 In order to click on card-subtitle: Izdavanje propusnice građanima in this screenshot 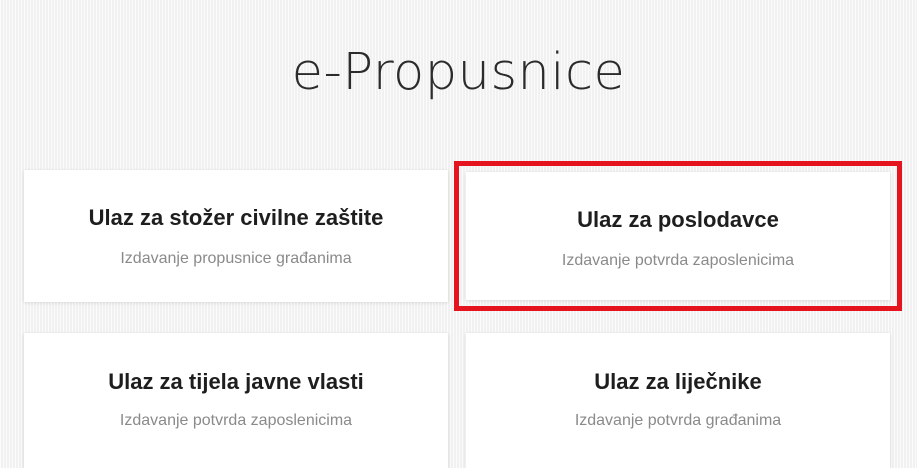, I will do `click(236, 258)`.